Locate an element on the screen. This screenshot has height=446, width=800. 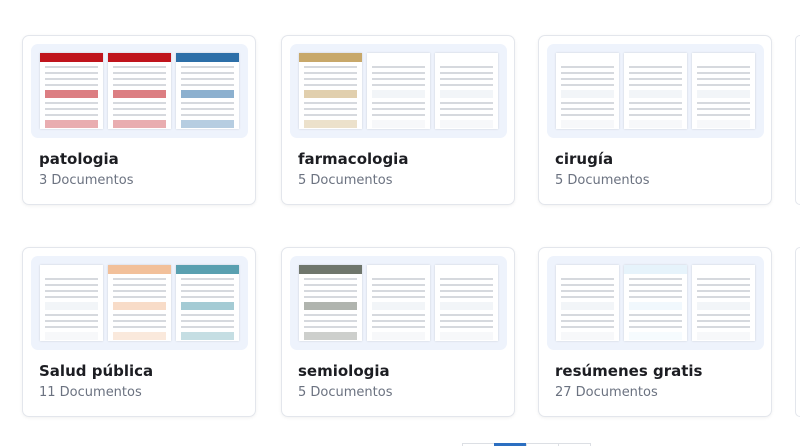
folder-card: cirugía 5 Documentos is located at coordinates (655, 120).